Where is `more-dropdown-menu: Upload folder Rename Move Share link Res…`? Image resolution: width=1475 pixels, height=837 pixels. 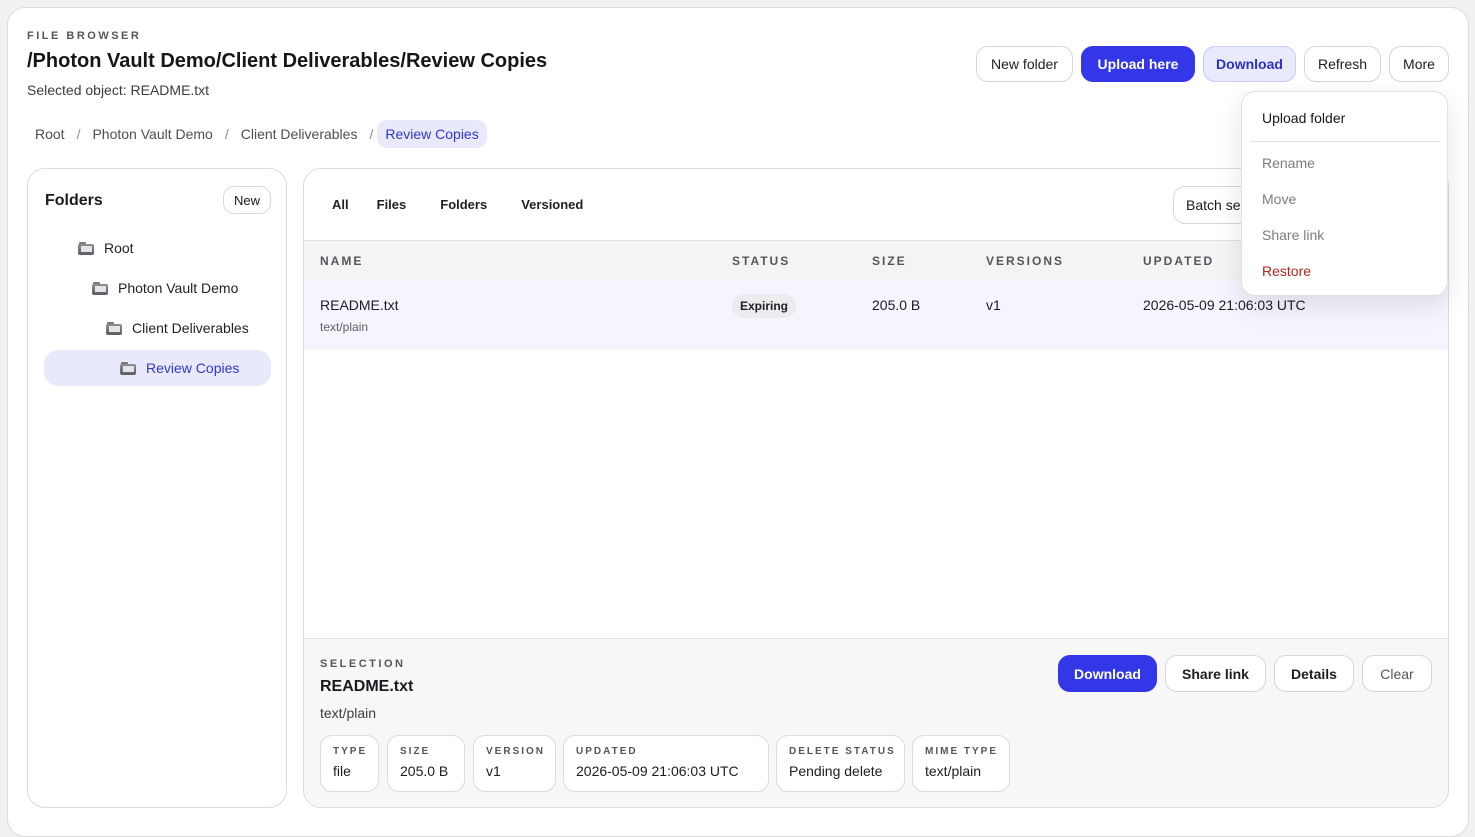 more-dropdown-menu: Upload folder Rename Move Share link Res… is located at coordinates (1344, 193).